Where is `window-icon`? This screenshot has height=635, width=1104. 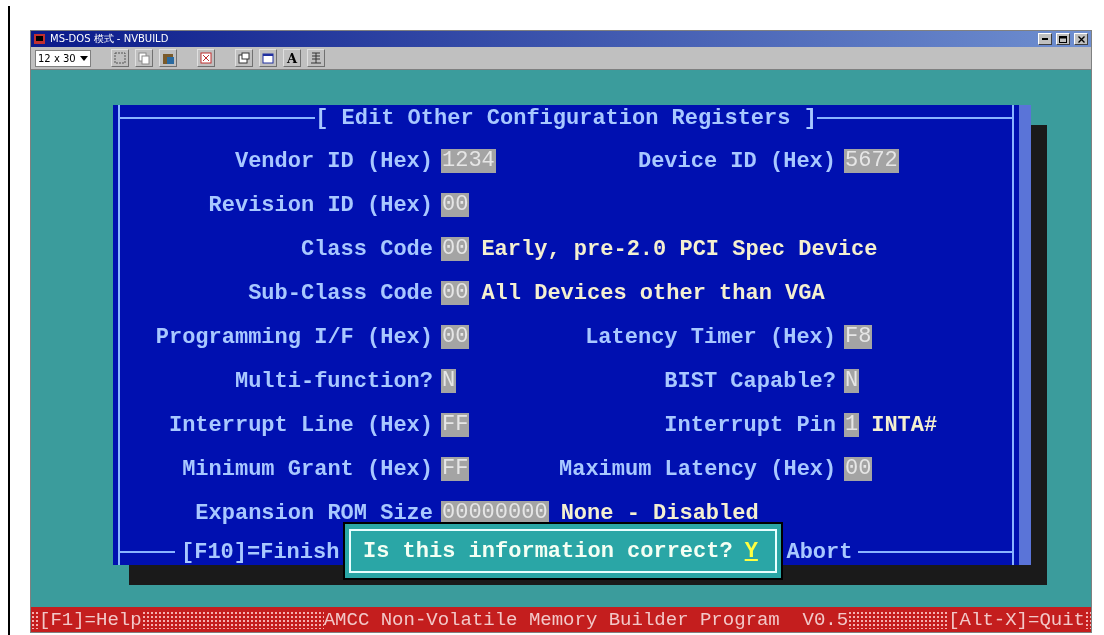
window-icon is located at coordinates (268, 58).